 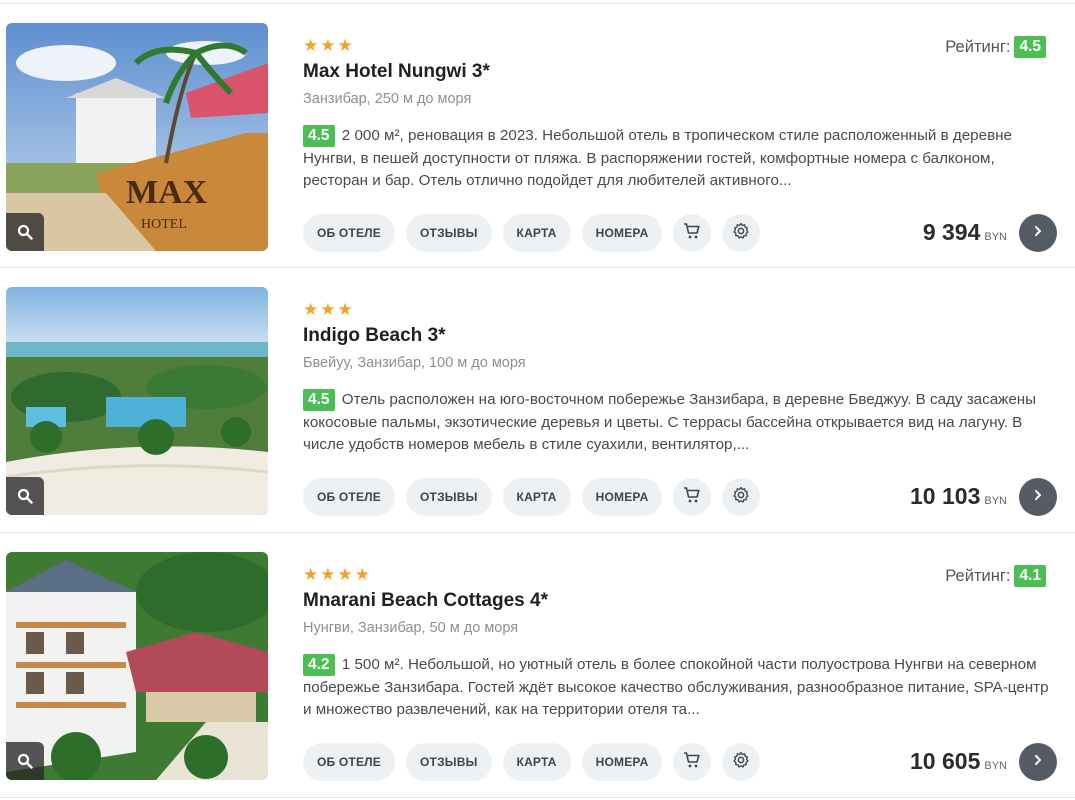 What do you see at coordinates (319, 665) in the screenshot?
I see `score-badge: 4.2` at bounding box center [319, 665].